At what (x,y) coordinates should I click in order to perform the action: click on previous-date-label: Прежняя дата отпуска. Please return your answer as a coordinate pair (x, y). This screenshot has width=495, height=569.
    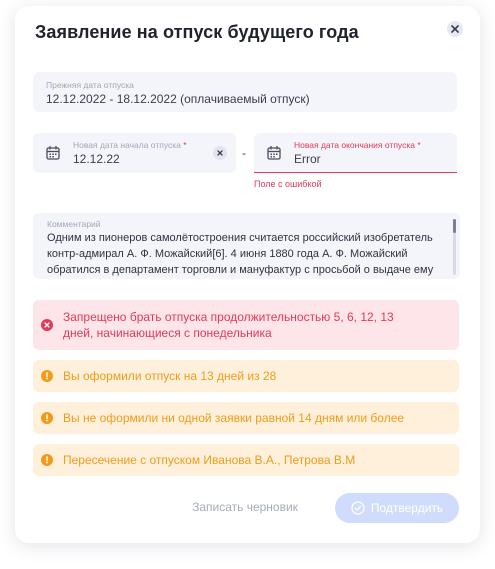
    Looking at the image, I should click on (90, 85).